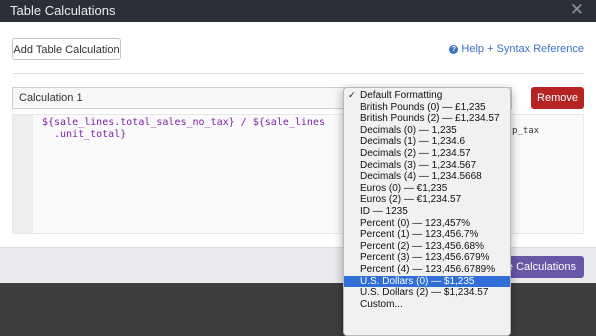  What do you see at coordinates (419, 235) in the screenshot?
I see `format-option-label: Percent (1) — 123,456.7%` at bounding box center [419, 235].